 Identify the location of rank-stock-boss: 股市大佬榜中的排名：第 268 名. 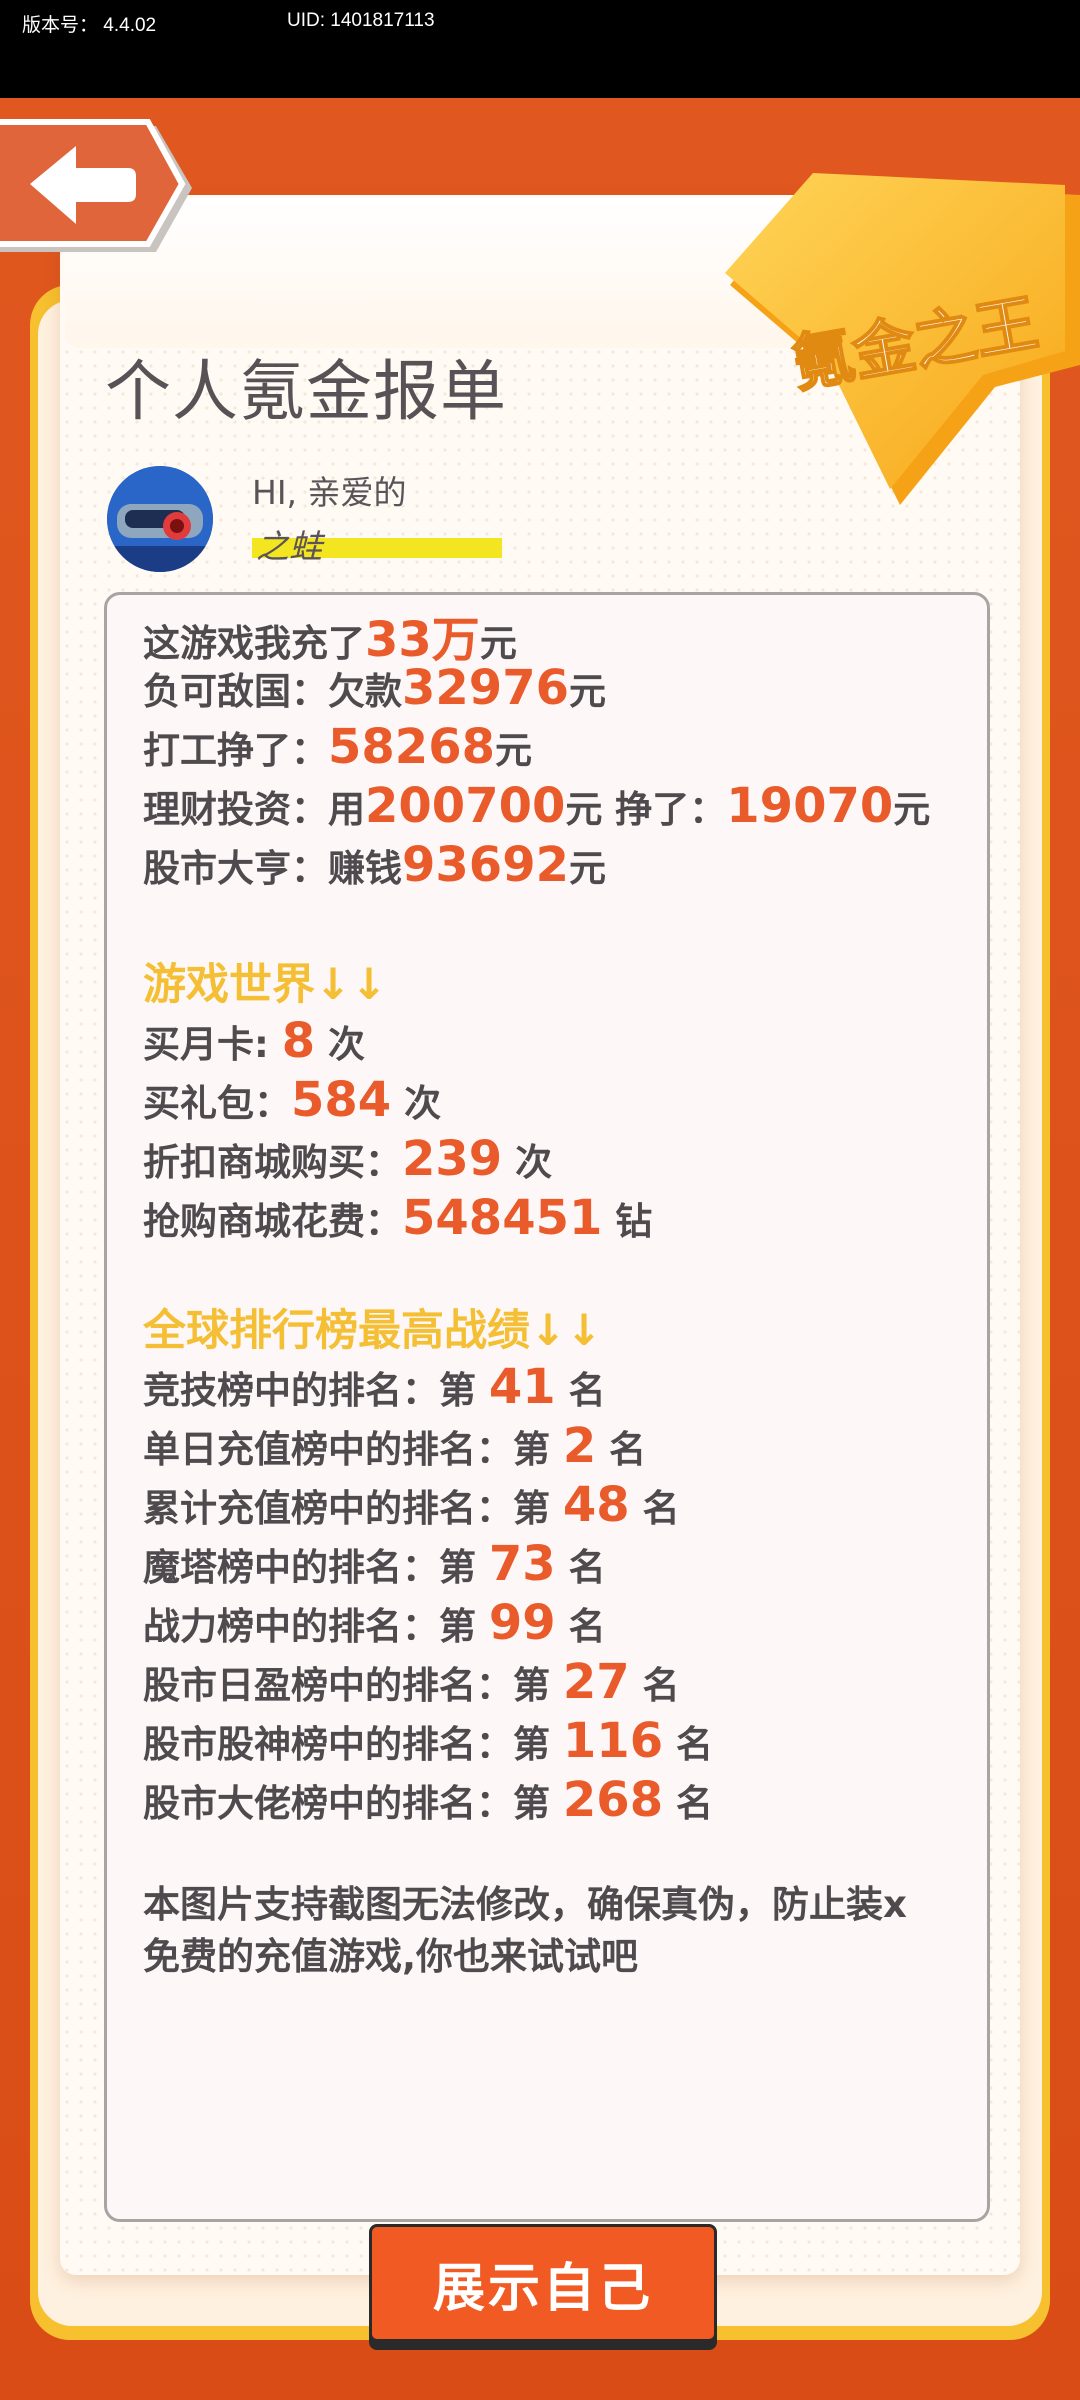
(428, 1800).